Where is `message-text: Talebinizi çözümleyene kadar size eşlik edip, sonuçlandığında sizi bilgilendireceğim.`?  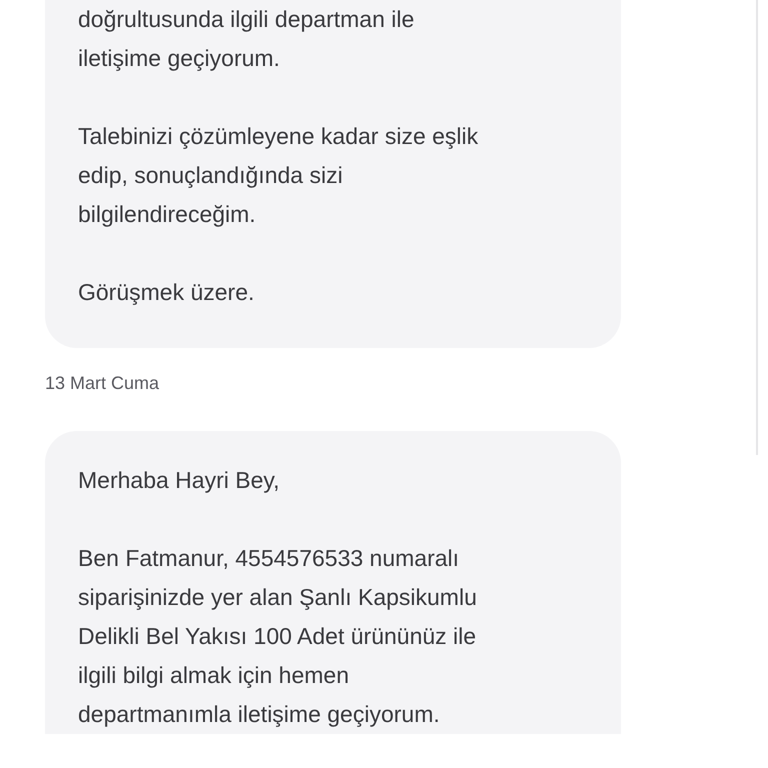 message-text: Talebinizi çözümleyene kadar size eşlik edip, sonuçlandığında sizi bilgilendireceğim. is located at coordinates (279, 175).